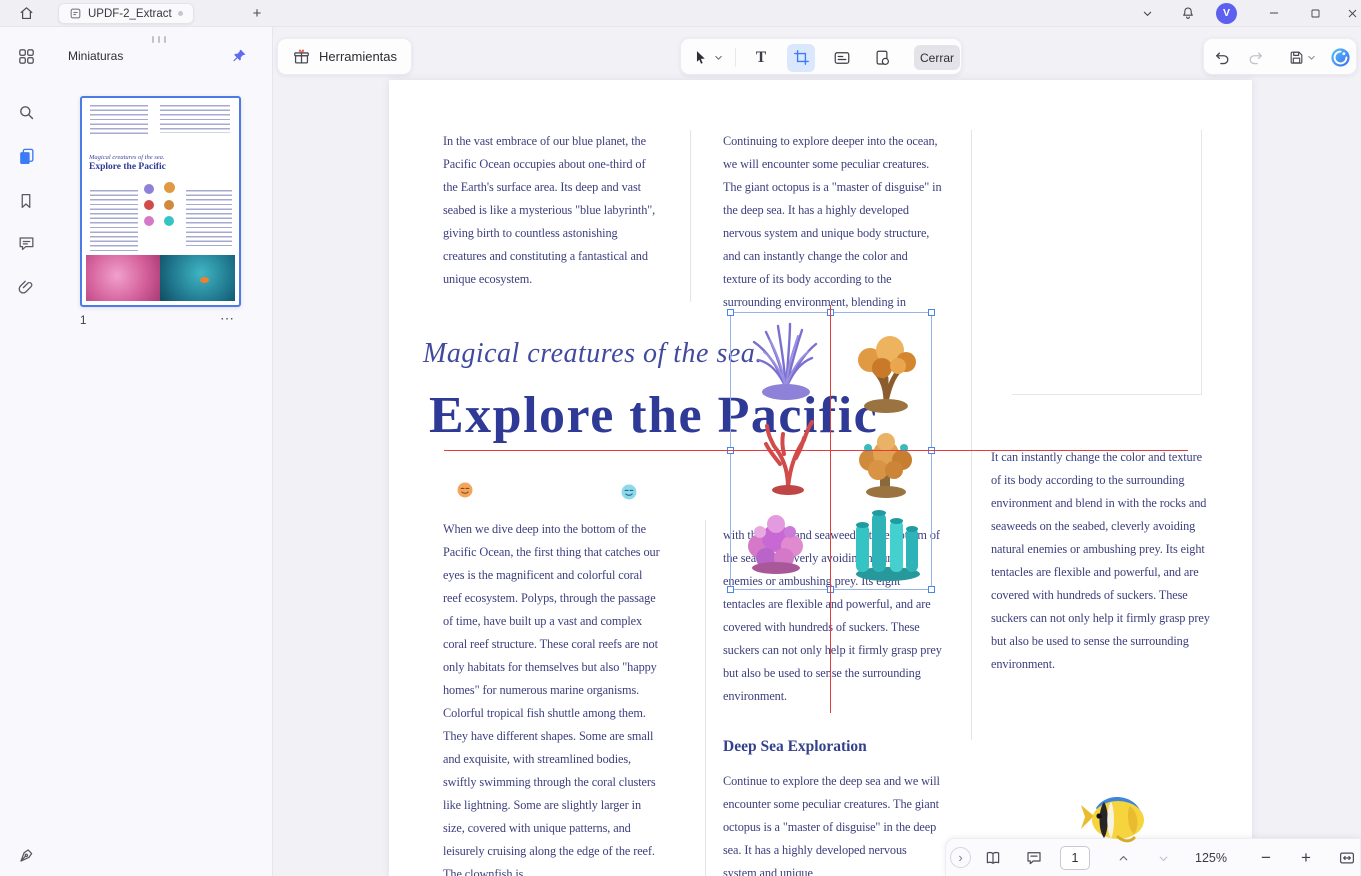  I want to click on notifications-button, so click(1188, 13).